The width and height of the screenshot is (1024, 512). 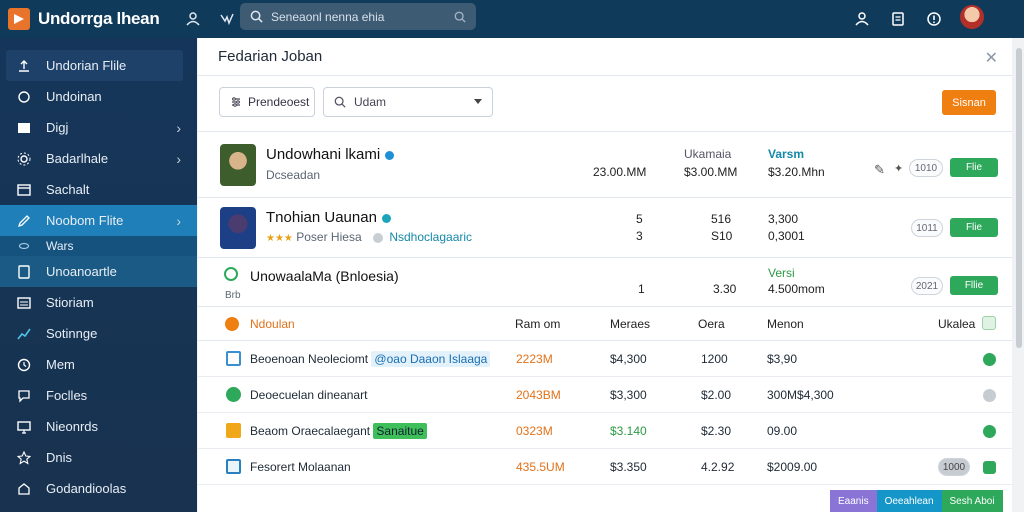 What do you see at coordinates (512, 19) in the screenshot?
I see `top-bar: Undorrga lhean Seneaonl nenna ehia` at bounding box center [512, 19].